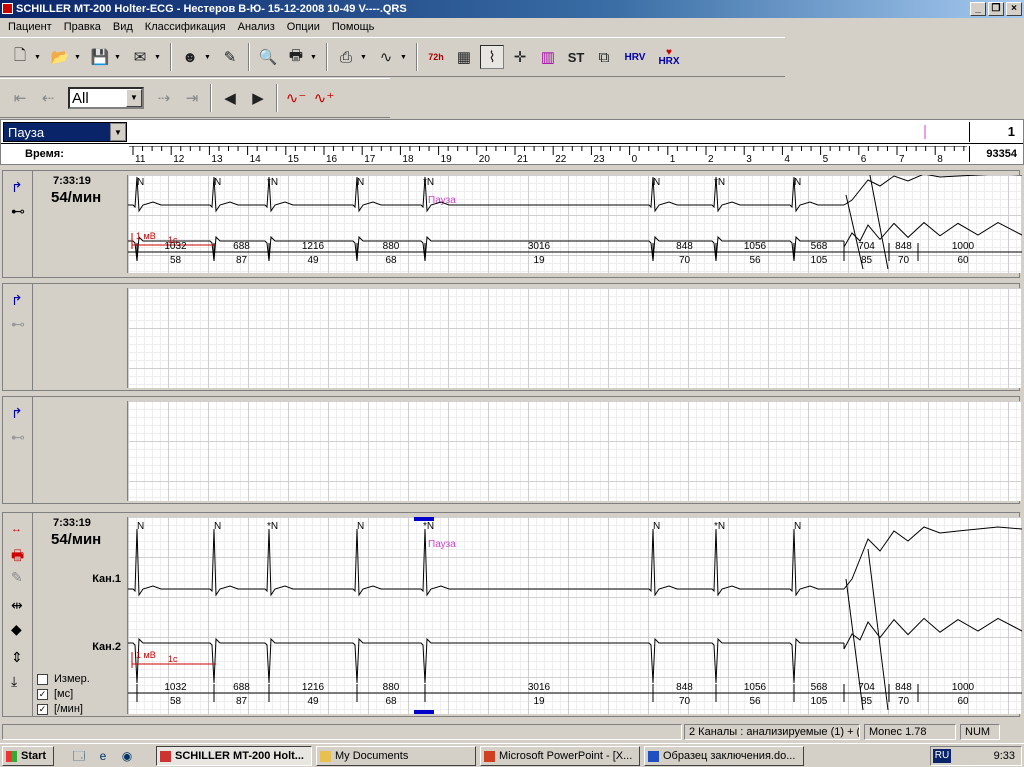  What do you see at coordinates (864, 159) in the screenshot?
I see `hour-label: 6` at bounding box center [864, 159].